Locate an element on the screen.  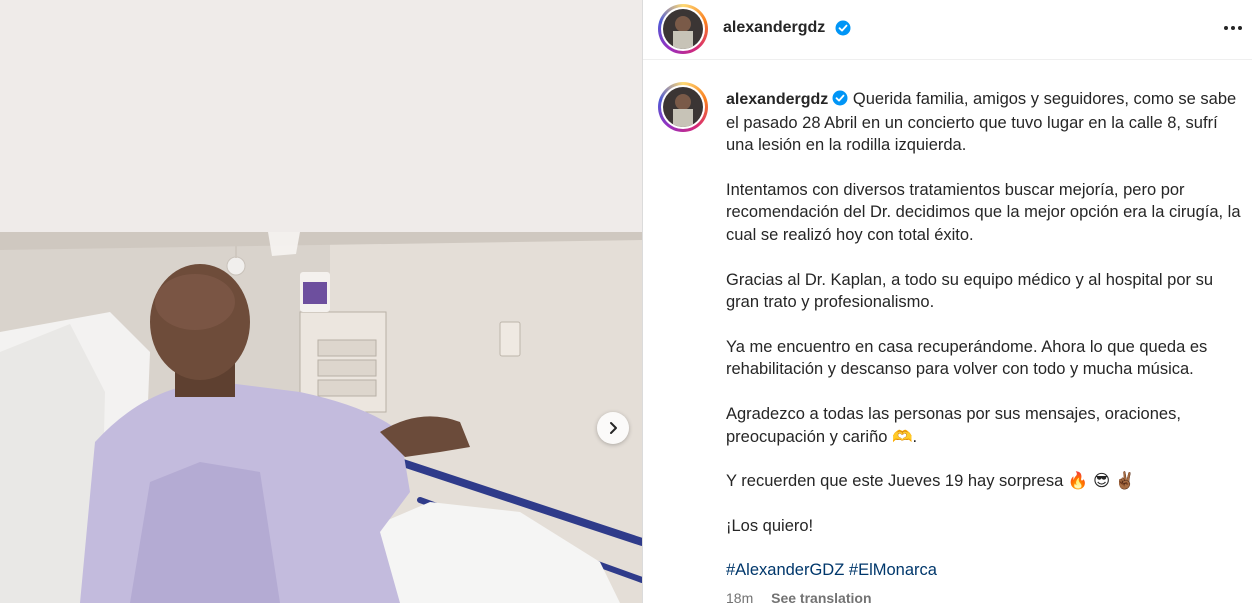
chevron-right-icon is located at coordinates (613, 428).